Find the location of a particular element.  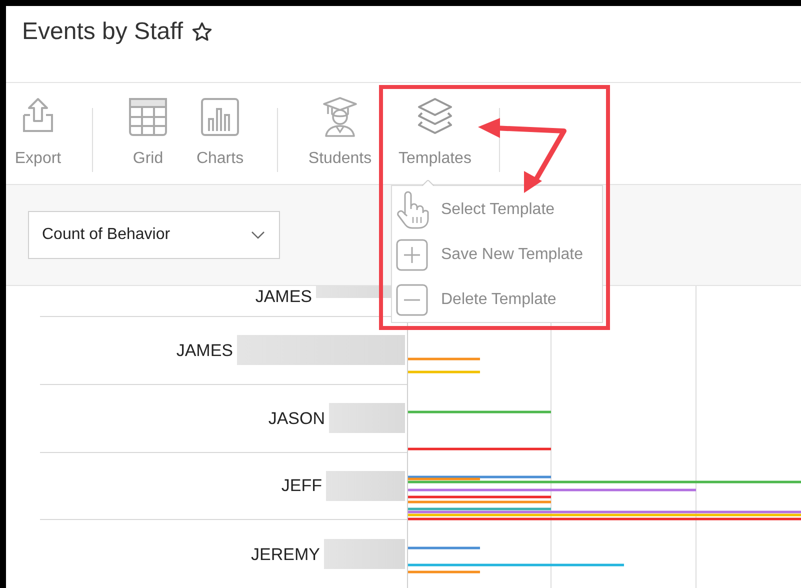

measure-dropdown: Count of Behavior is located at coordinates (154, 235).